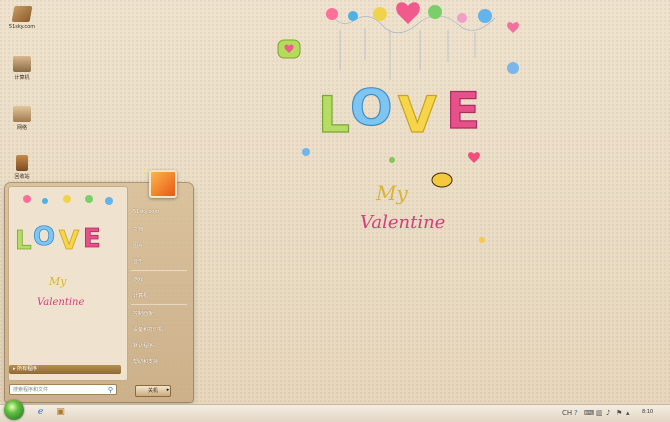 The width and height of the screenshot is (670, 422). What do you see at coordinates (110, 390) in the screenshot?
I see `search-icon: ⚲` at bounding box center [110, 390].